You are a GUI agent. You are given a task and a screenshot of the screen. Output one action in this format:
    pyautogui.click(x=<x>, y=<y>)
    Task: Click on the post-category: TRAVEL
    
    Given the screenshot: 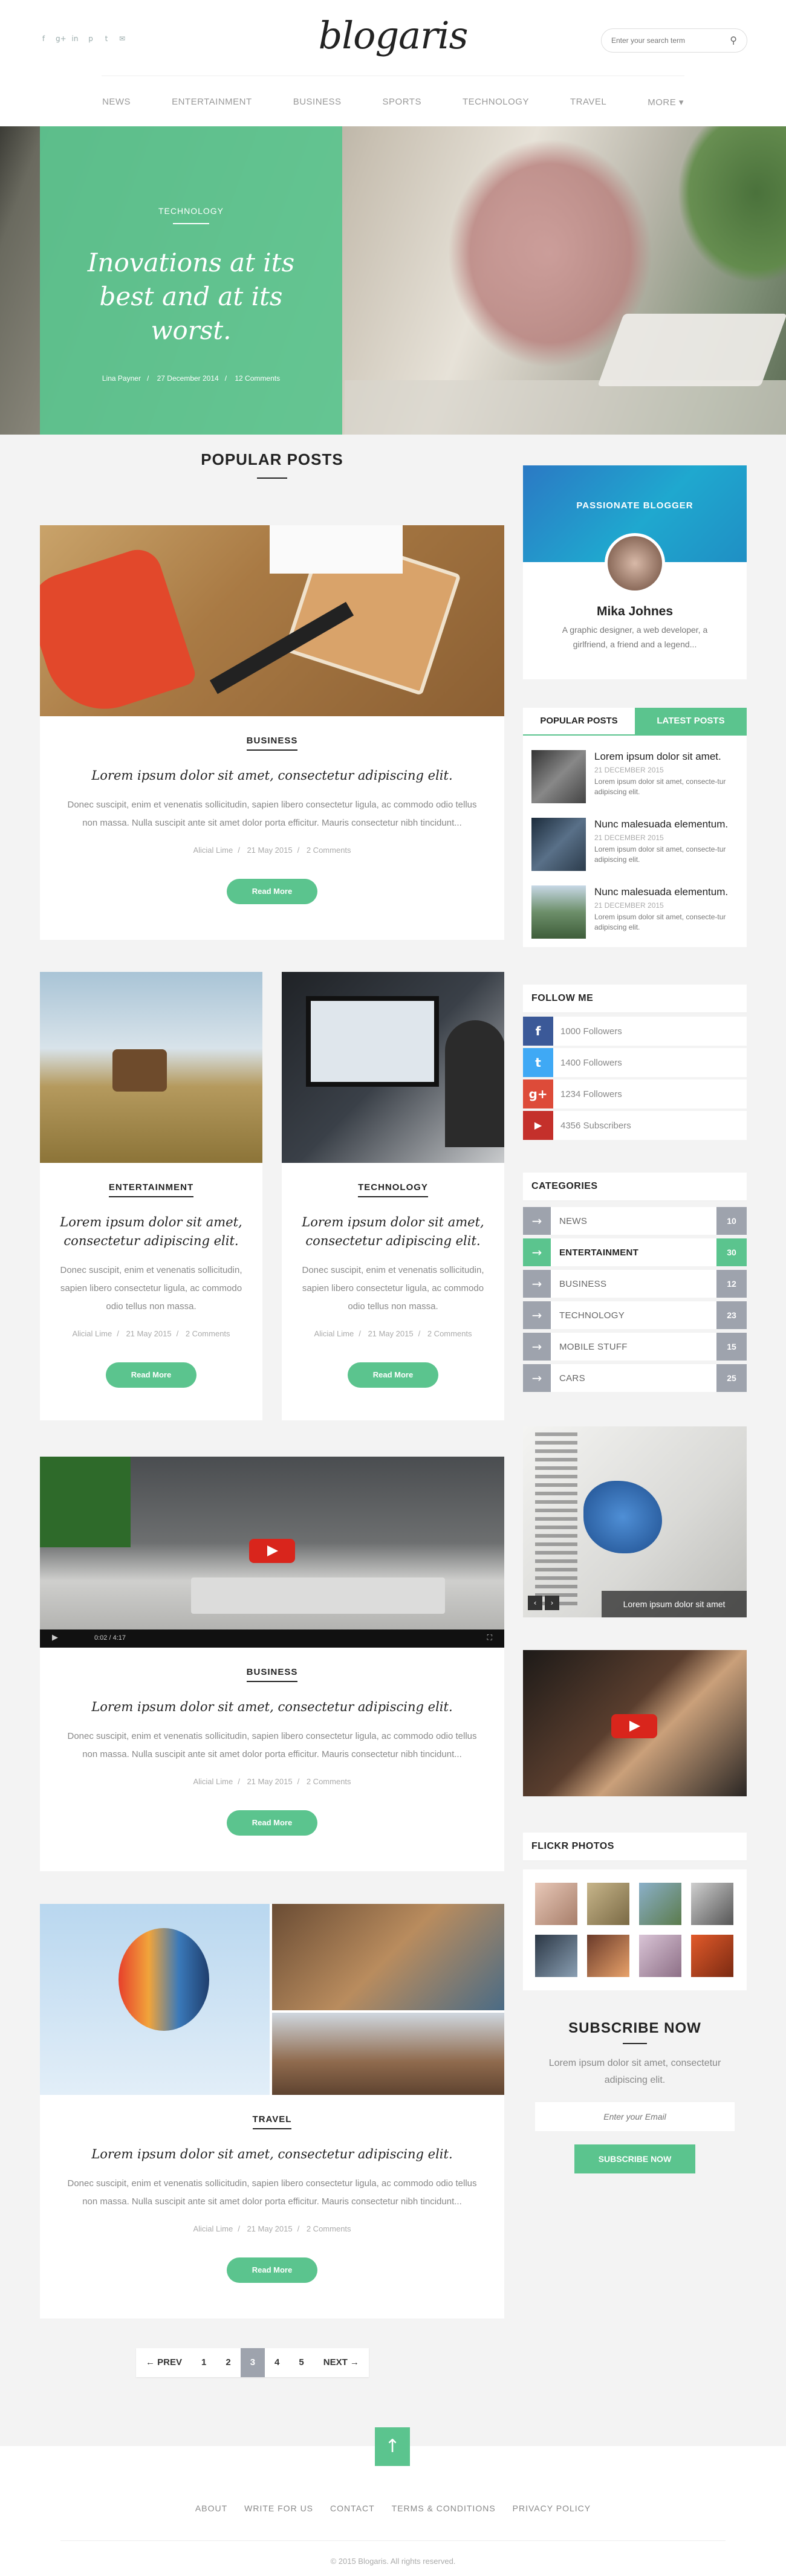 What is the action you would take?
    pyautogui.click(x=272, y=2121)
    